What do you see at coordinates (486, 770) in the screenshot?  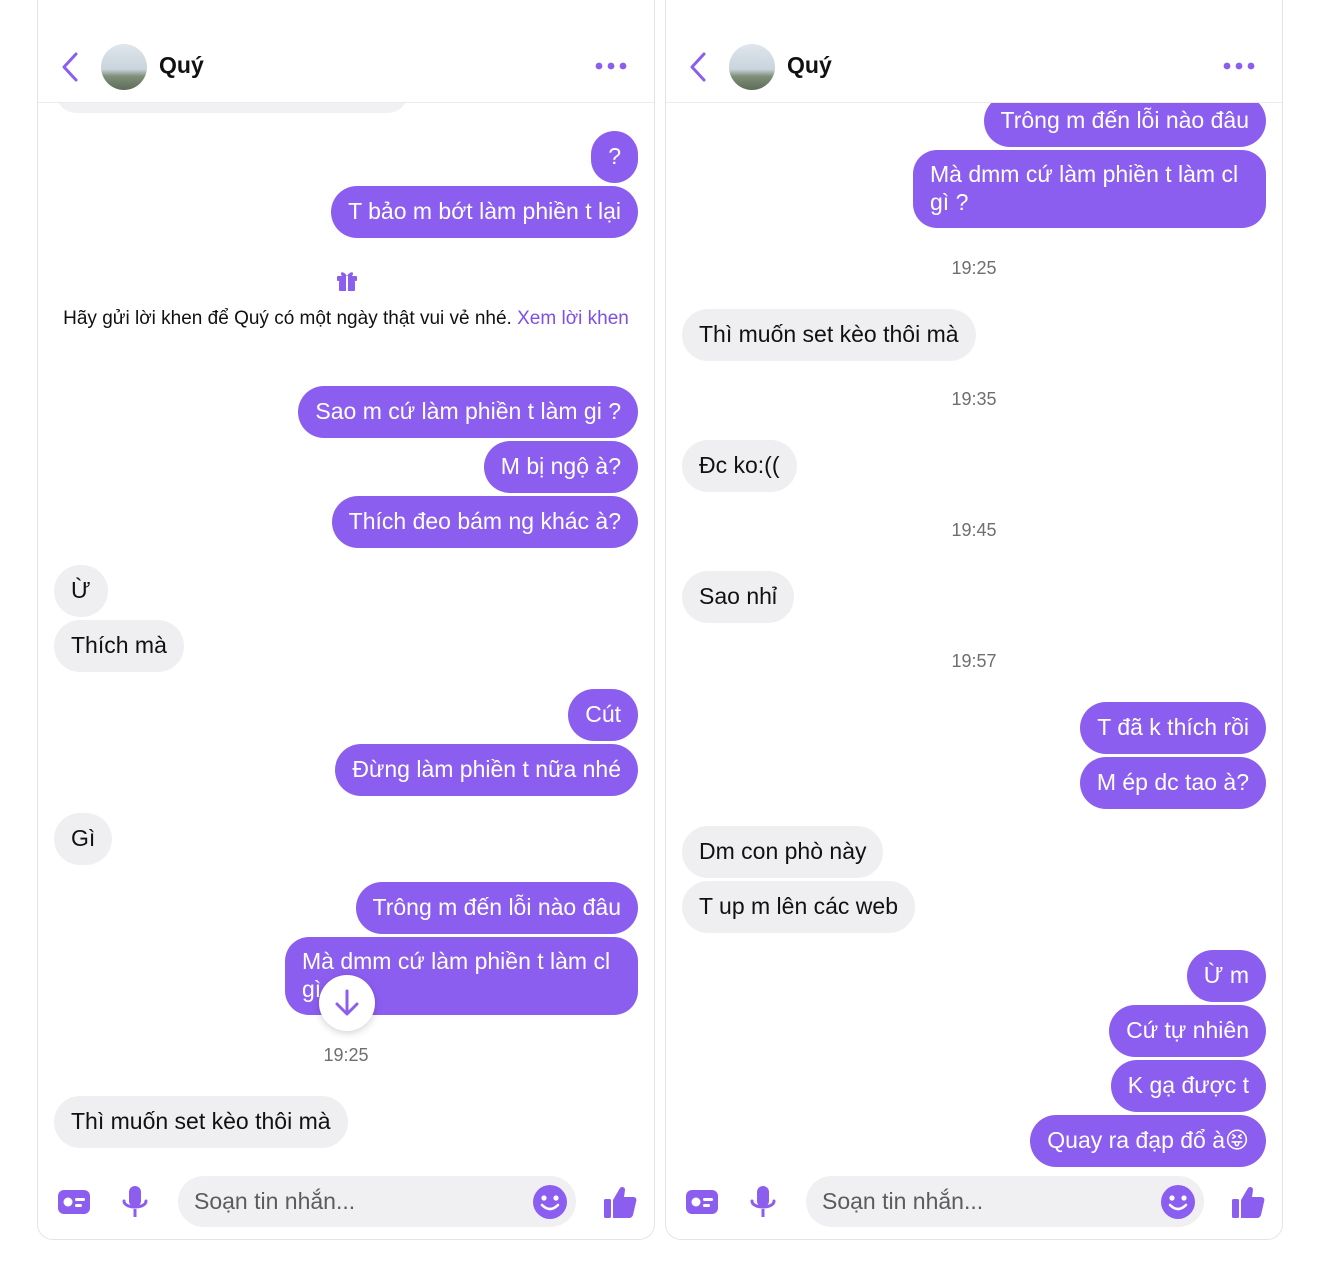 I see `message-bubble-outgoing: Đừng làm phiền t nữa nhé` at bounding box center [486, 770].